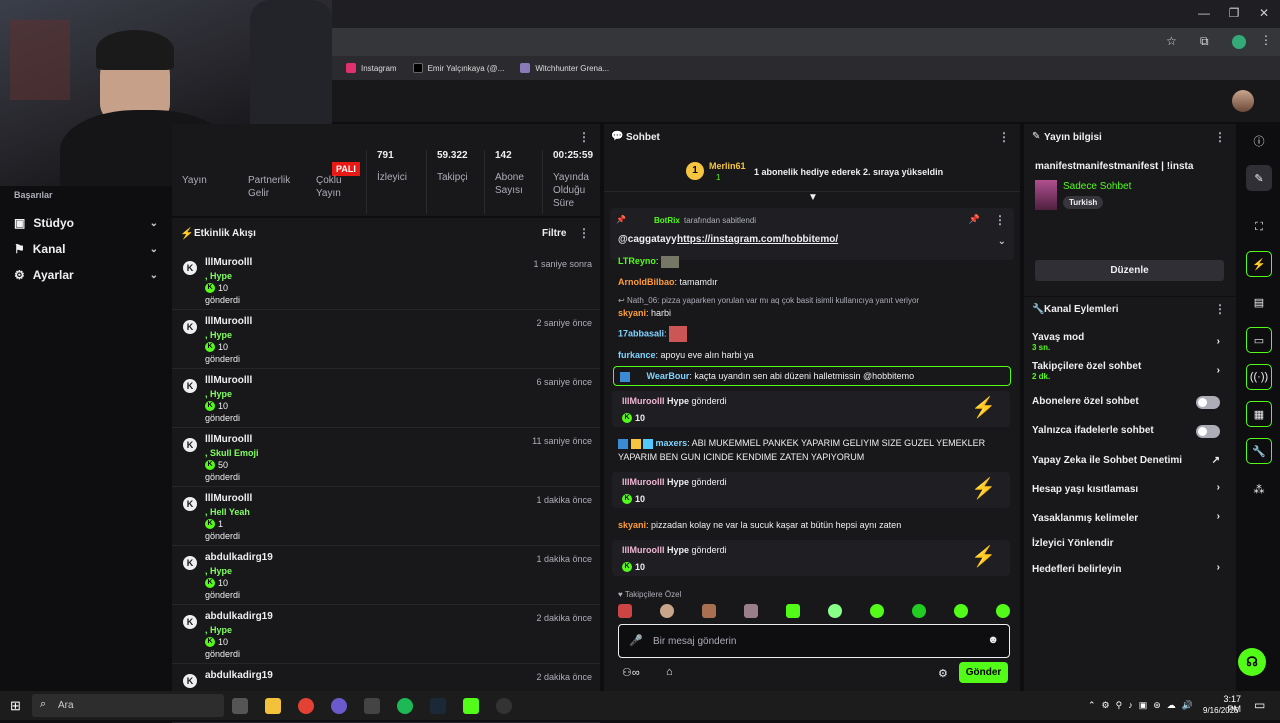 This screenshot has width=1280, height=723. I want to click on activity-reward: , Hype, so click(219, 276).